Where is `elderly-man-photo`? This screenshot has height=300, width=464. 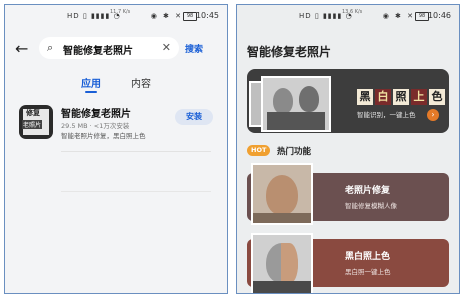 elderly-man-photo is located at coordinates (282, 263).